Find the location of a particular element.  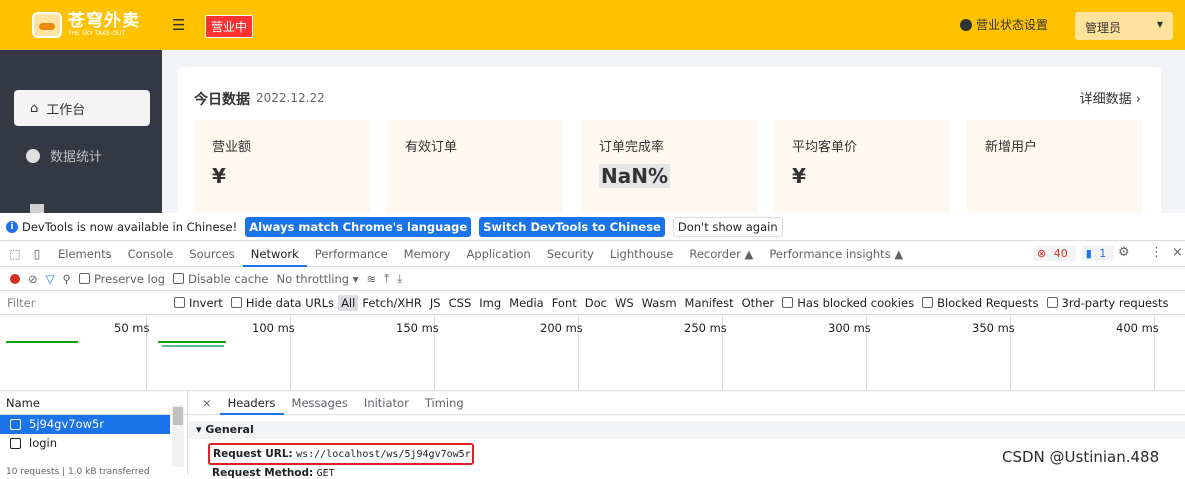

tab-console: Console is located at coordinates (151, 254).